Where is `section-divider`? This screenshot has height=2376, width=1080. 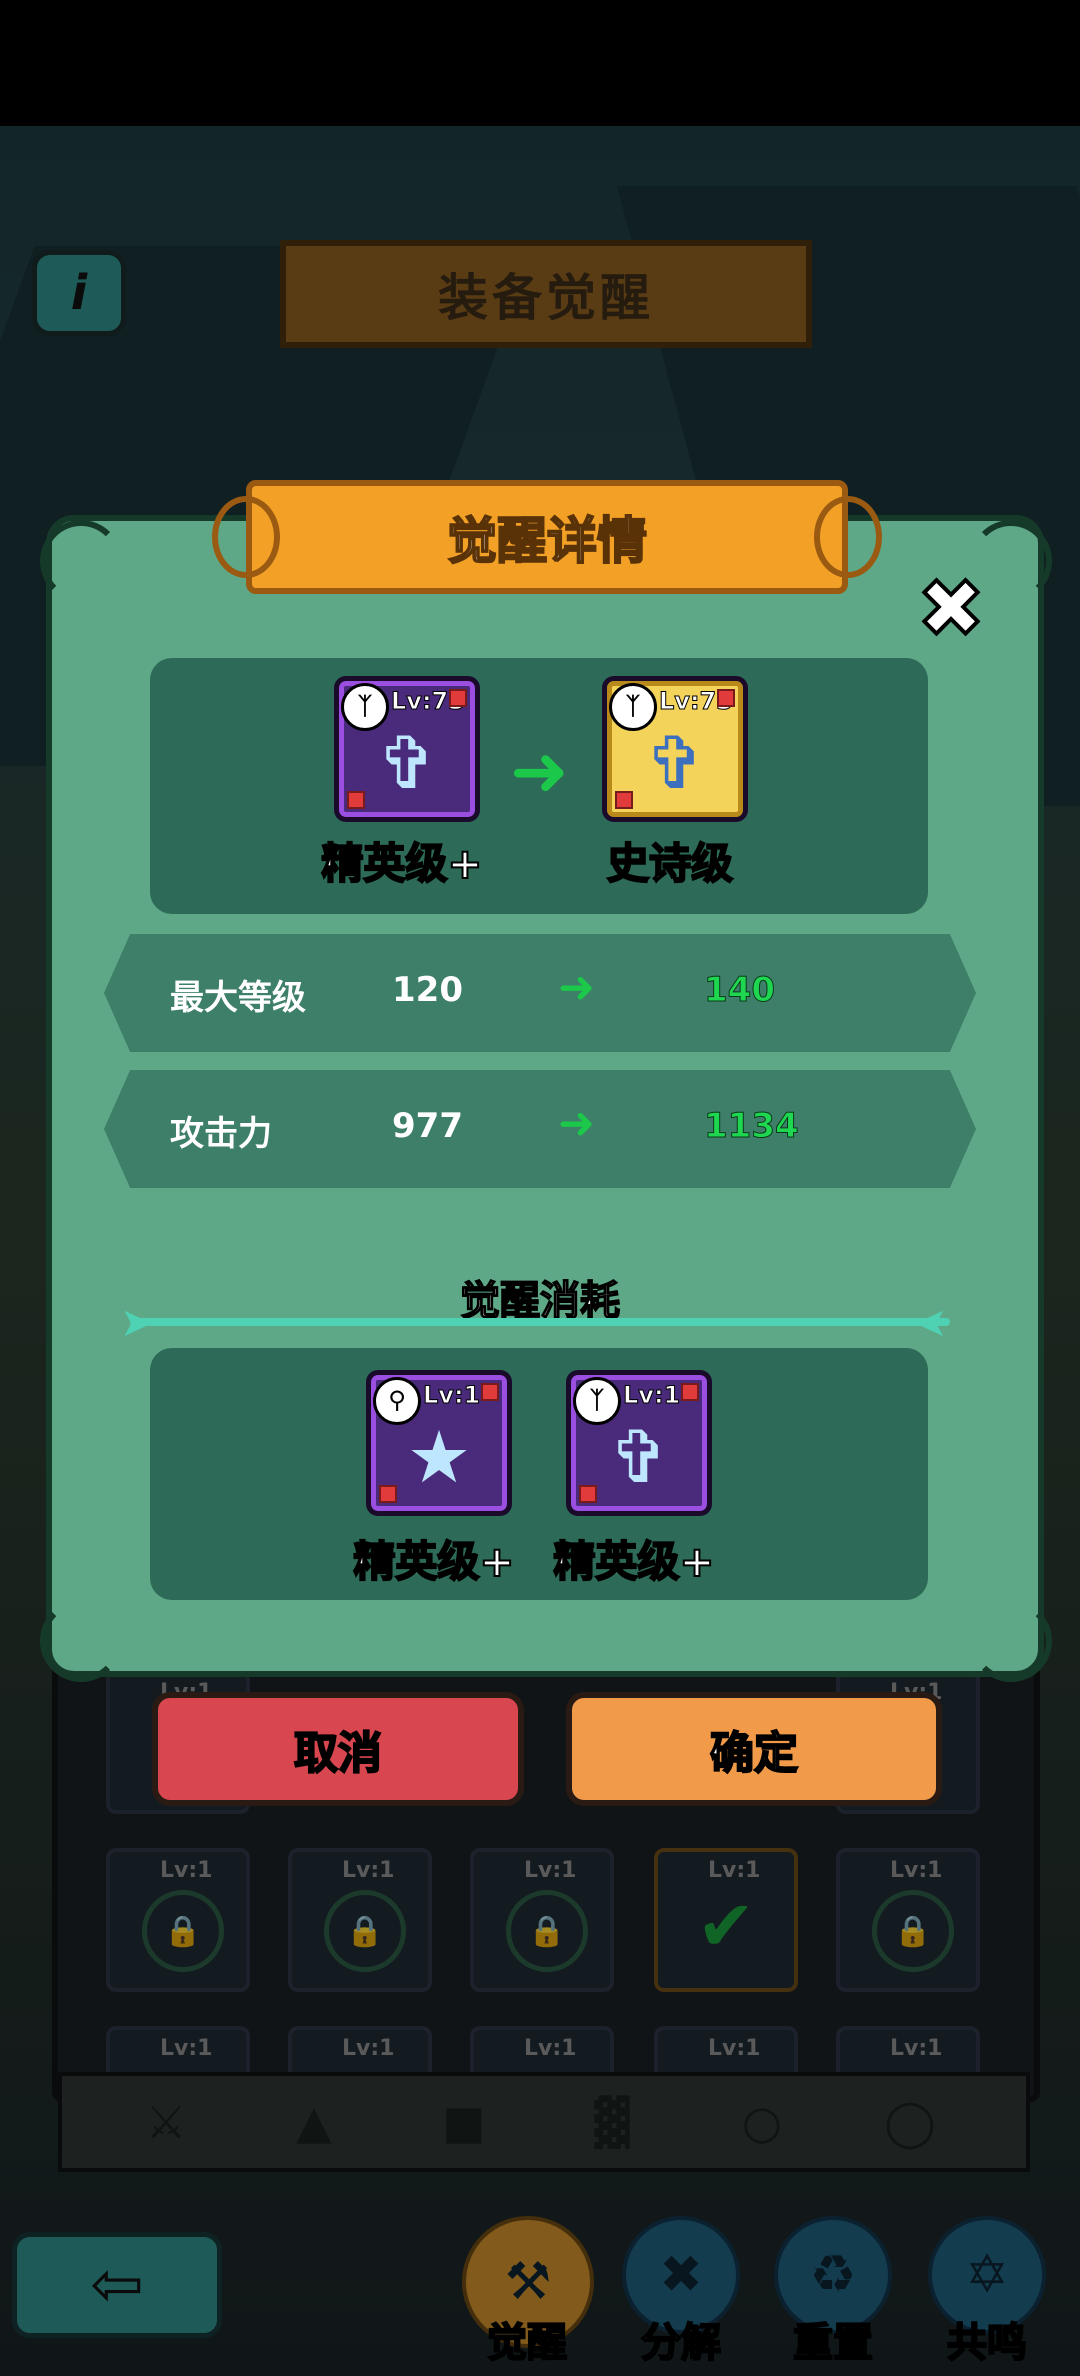 section-divider is located at coordinates (540, 1322).